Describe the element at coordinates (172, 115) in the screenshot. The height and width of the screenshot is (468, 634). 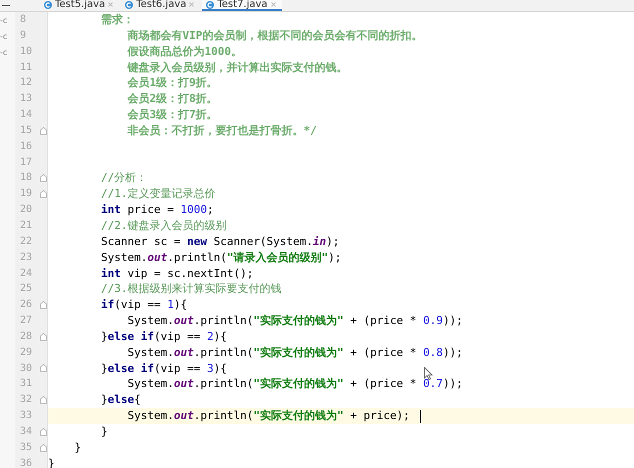
I see `code-comment: 会员3级：打7折。` at that location.